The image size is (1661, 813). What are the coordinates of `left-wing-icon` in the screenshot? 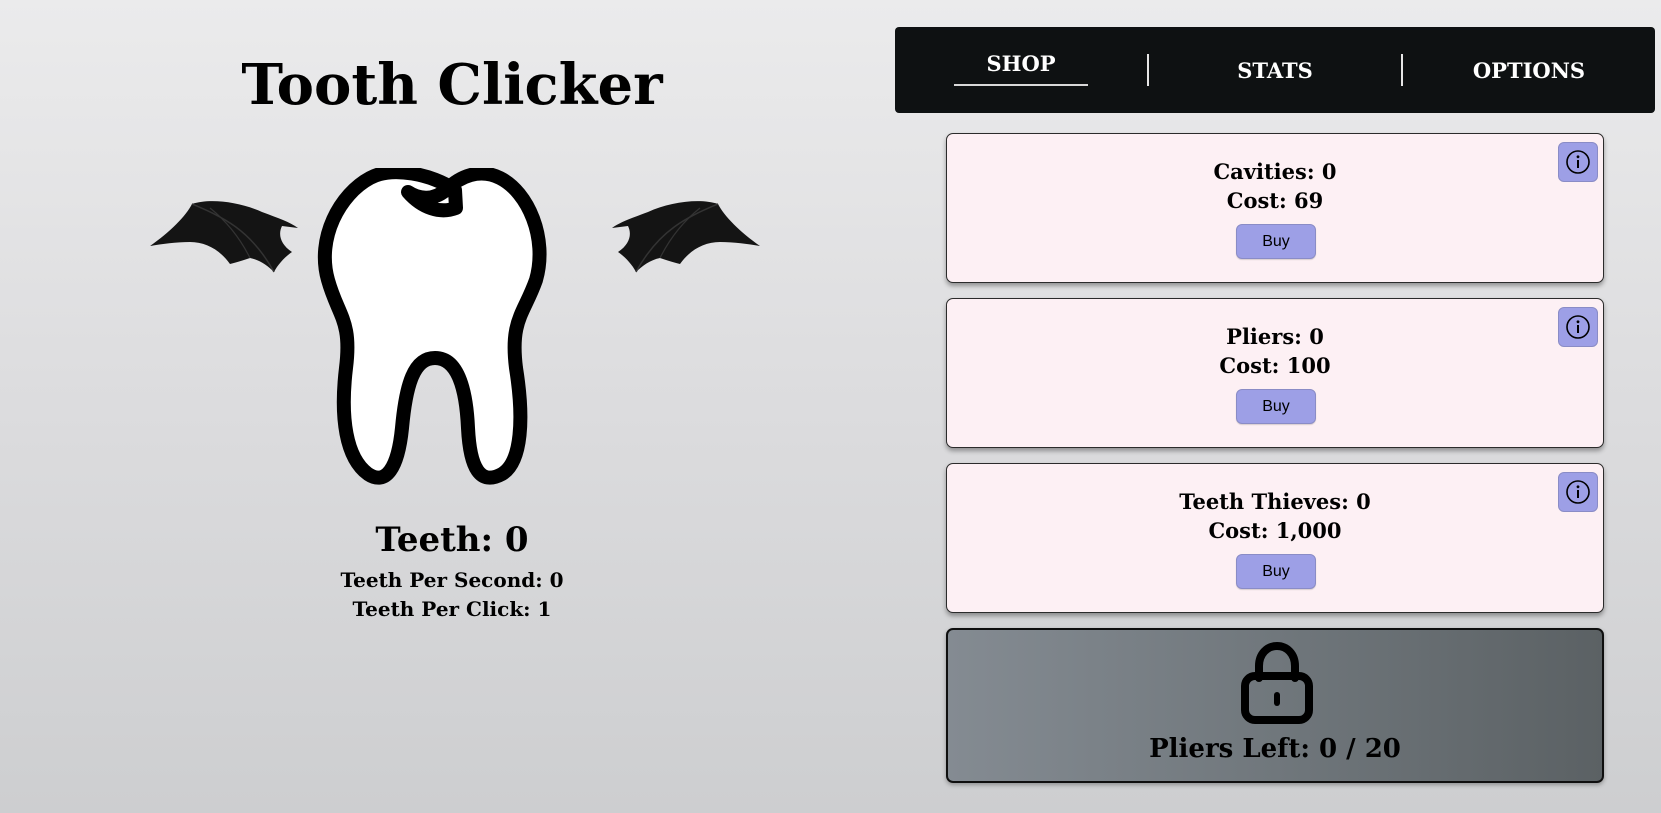 It's located at (224, 237).